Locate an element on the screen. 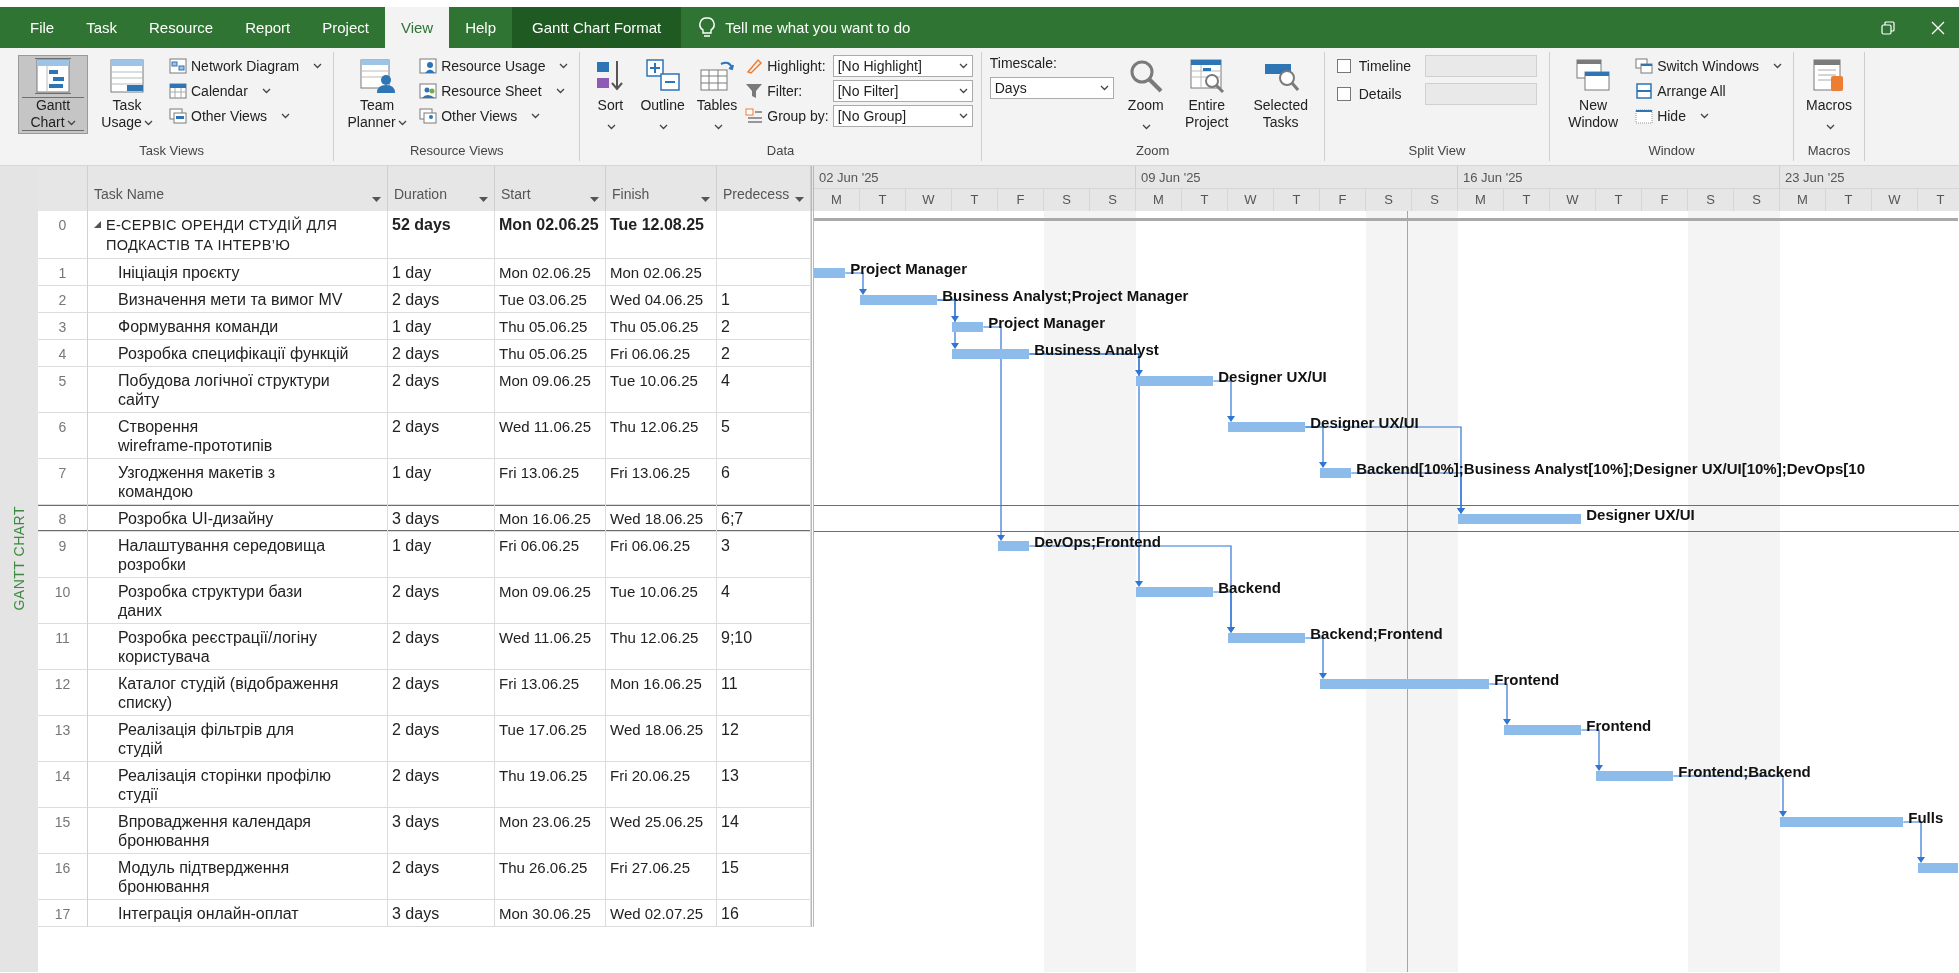 The width and height of the screenshot is (1959, 973). ribbon-button: Switch Windows is located at coordinates (1709, 66).